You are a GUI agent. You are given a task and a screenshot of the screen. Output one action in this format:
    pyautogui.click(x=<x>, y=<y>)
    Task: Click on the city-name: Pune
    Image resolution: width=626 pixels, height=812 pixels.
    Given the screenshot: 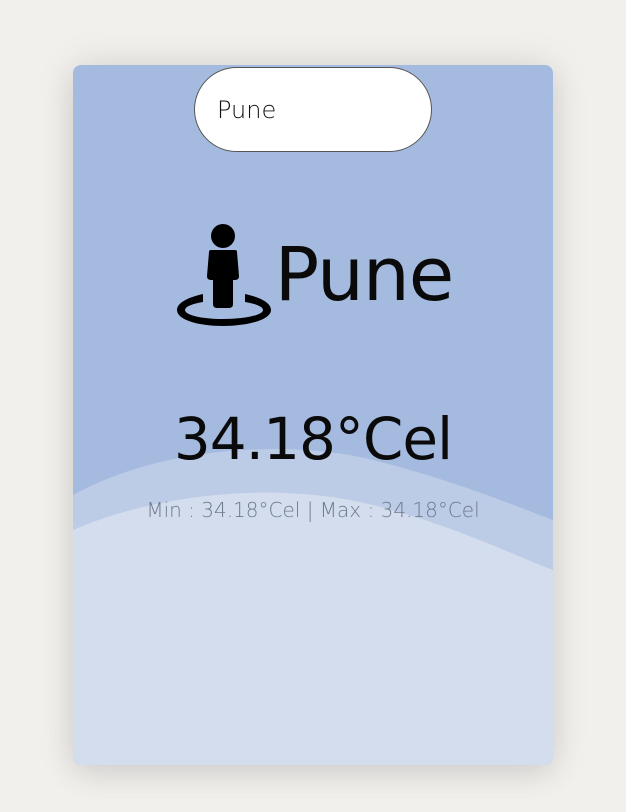 What is the action you would take?
    pyautogui.click(x=364, y=275)
    